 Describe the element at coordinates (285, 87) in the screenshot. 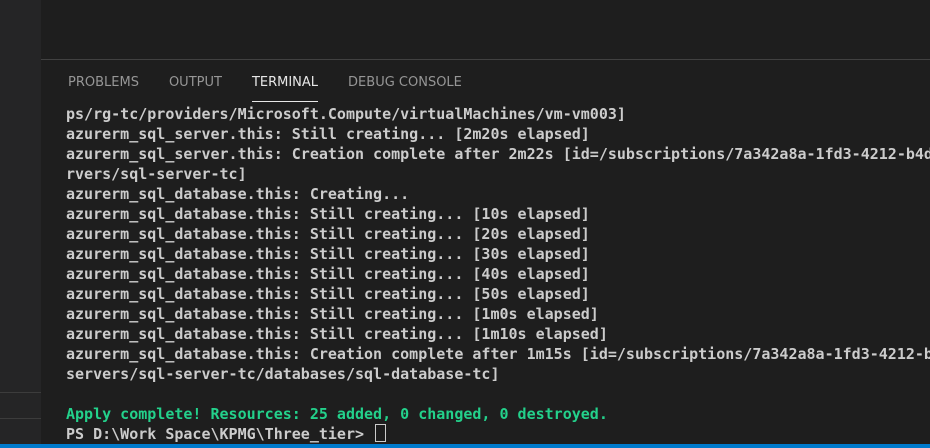

I see `tab-terminal: TERMINAL` at that location.